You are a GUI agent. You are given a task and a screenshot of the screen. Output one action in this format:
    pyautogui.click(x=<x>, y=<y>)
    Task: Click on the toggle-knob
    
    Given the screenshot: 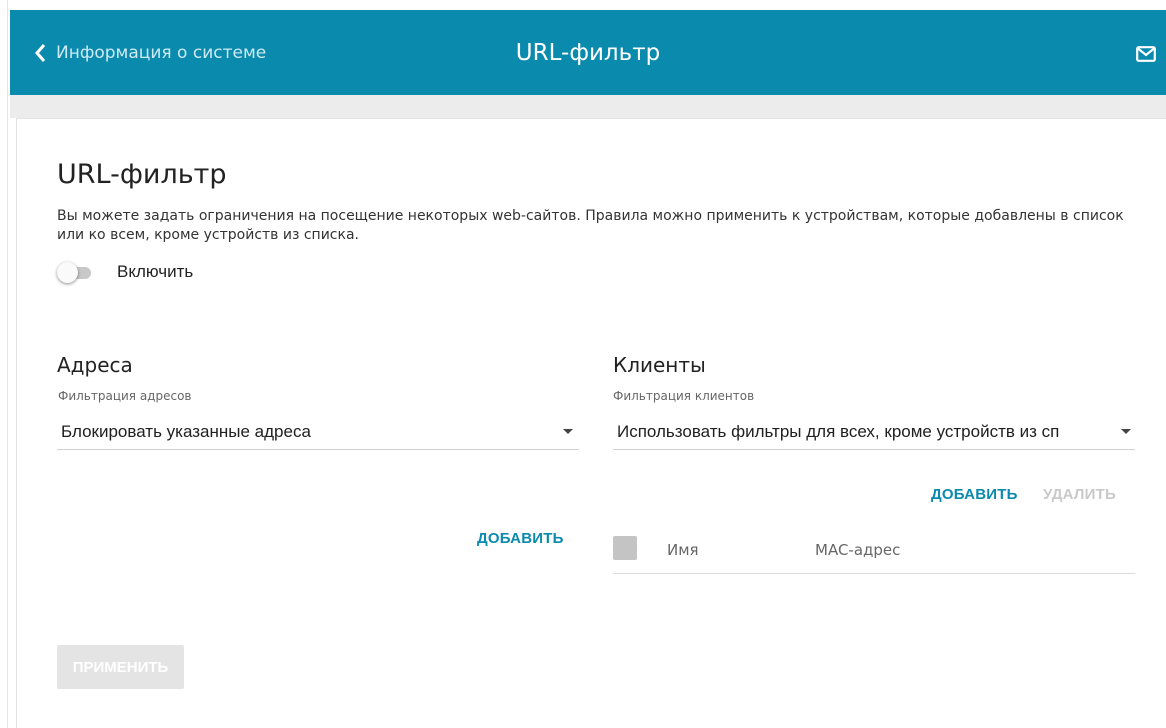 What is the action you would take?
    pyautogui.click(x=67, y=272)
    